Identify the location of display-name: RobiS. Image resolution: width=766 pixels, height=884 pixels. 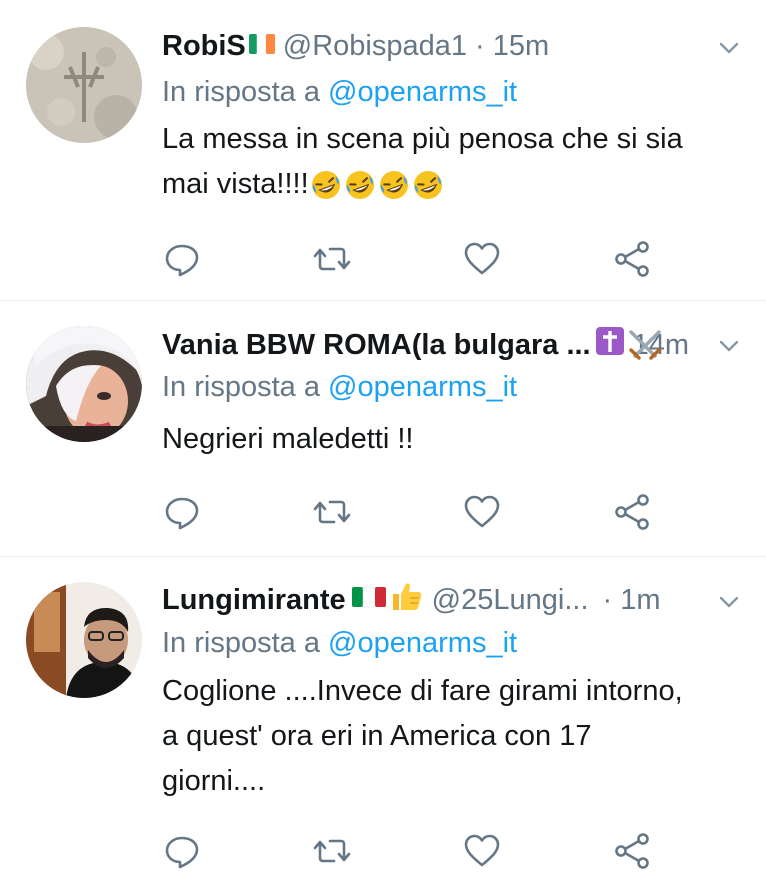
(204, 46).